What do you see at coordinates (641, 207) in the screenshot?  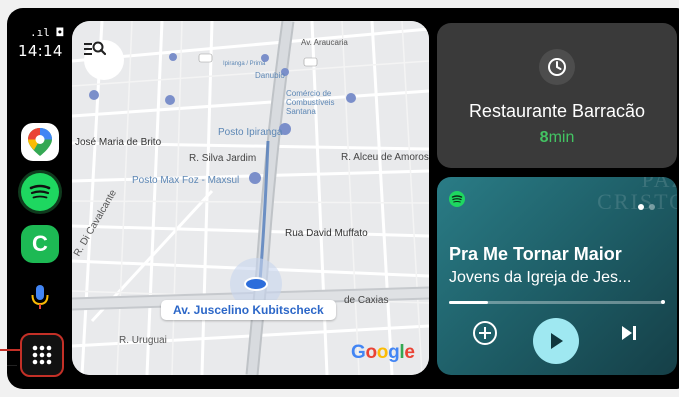 I see `page-dot-active` at bounding box center [641, 207].